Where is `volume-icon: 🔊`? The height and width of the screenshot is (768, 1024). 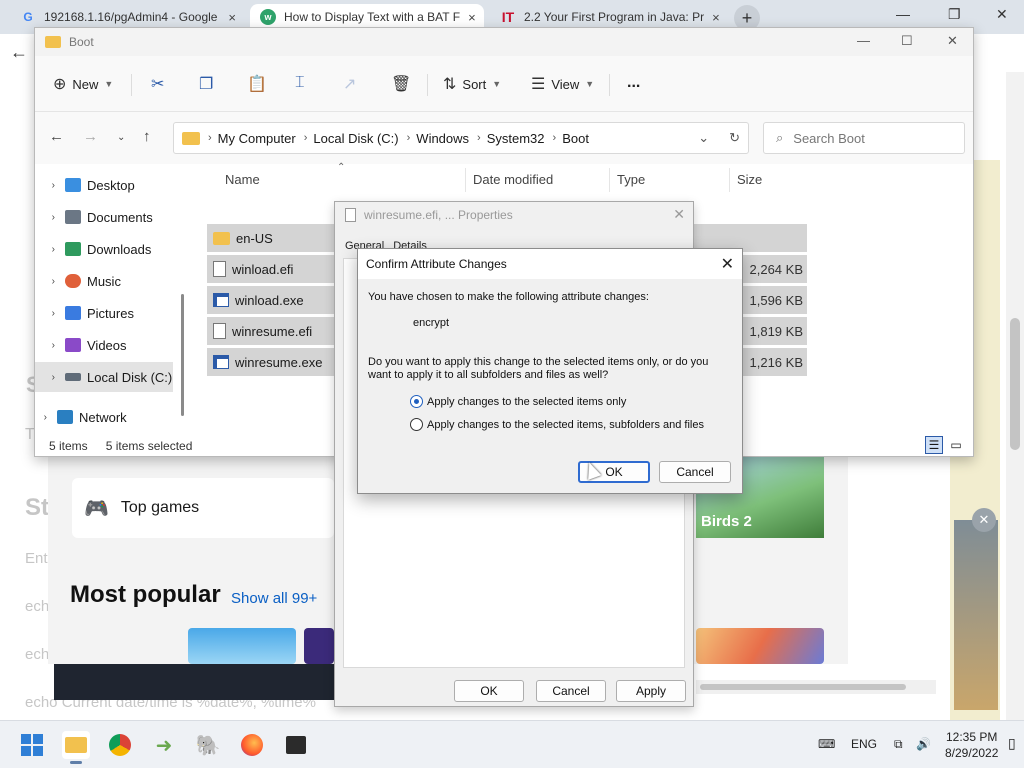 volume-icon: 🔊 is located at coordinates (923, 744).